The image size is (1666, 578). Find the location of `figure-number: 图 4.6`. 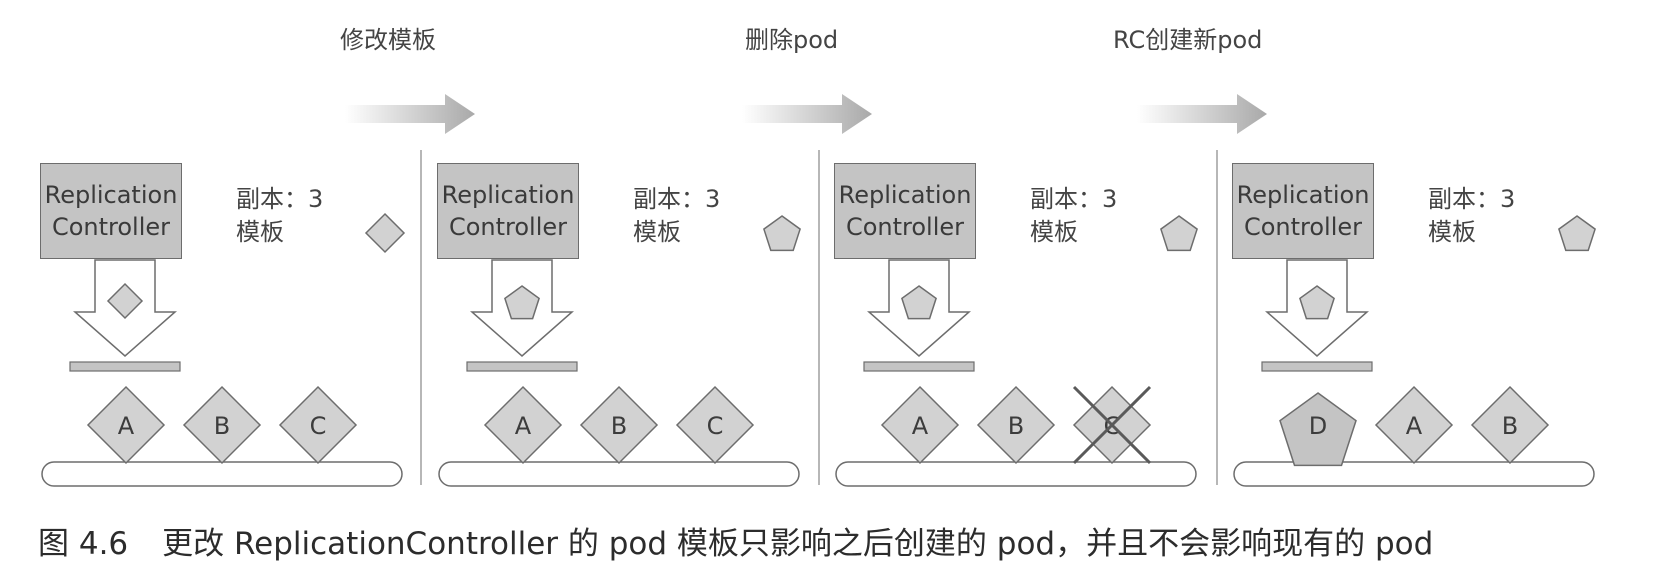

figure-number: 图 4.6 is located at coordinates (83, 544).